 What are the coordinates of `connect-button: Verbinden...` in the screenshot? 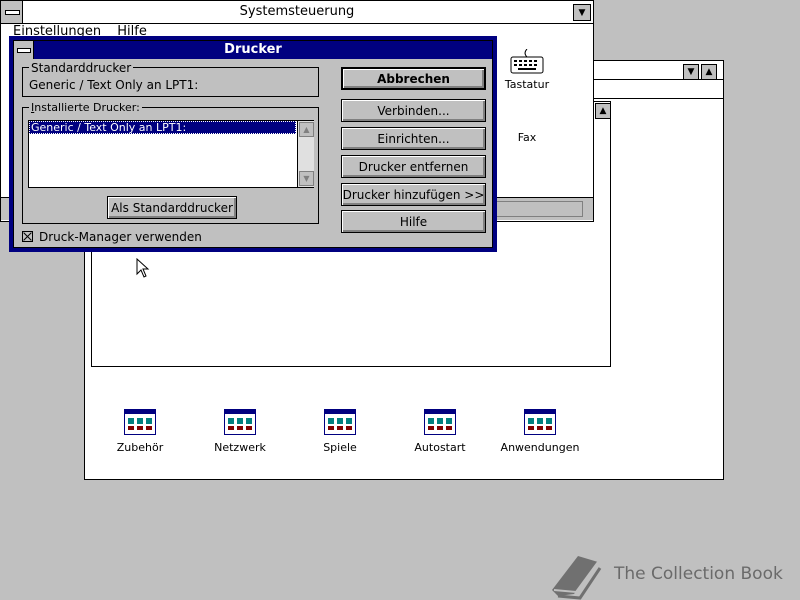 It's located at (413, 110).